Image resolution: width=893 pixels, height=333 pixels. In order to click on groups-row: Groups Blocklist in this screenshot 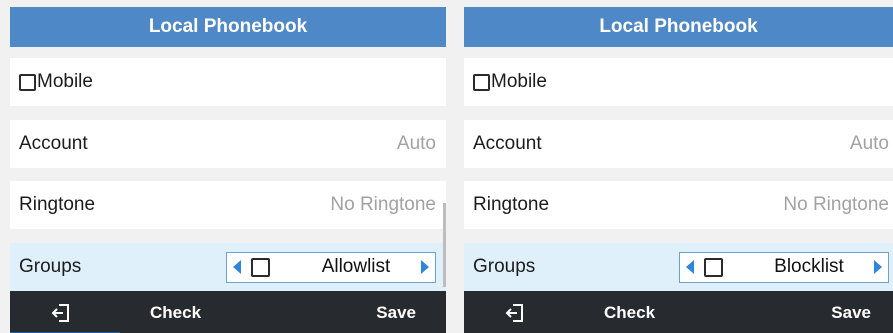, I will do `click(678, 267)`.